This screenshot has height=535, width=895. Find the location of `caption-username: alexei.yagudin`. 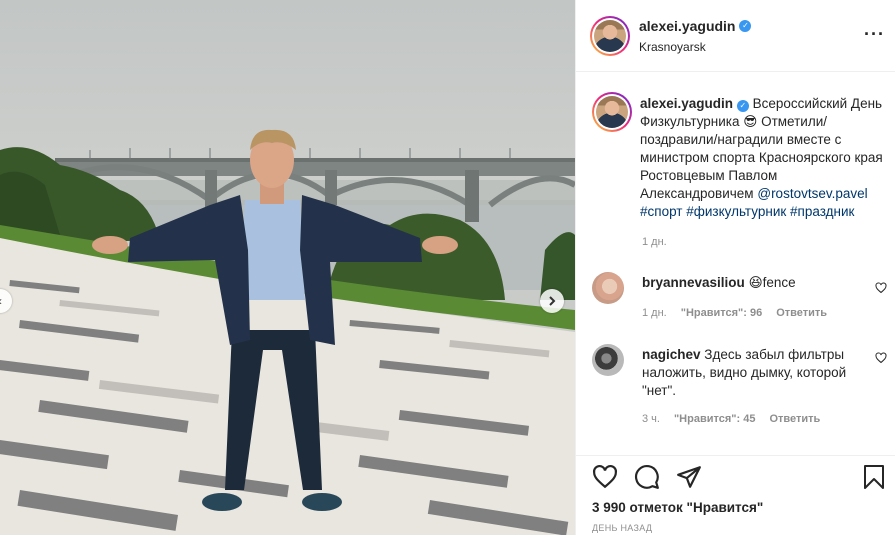

caption-username: alexei.yagudin is located at coordinates (686, 103).